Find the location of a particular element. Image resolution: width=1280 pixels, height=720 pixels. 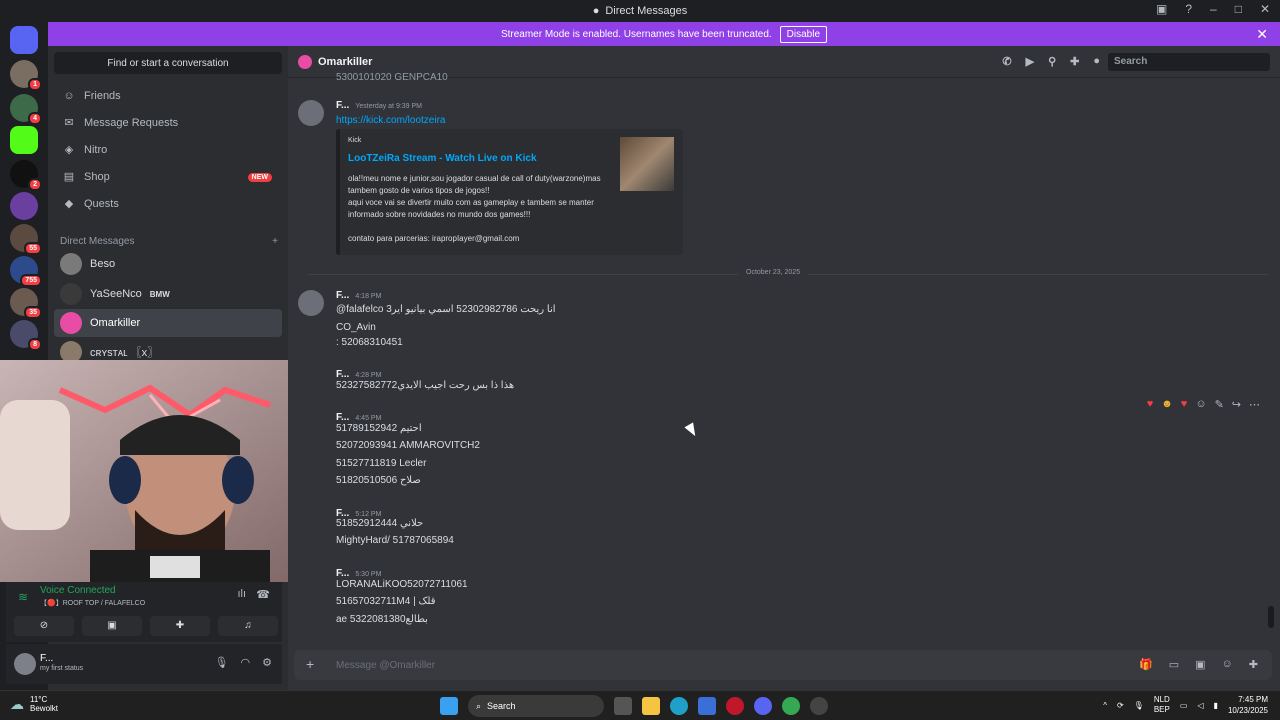

sticker-icon: ▣ is located at coordinates (1200, 664).